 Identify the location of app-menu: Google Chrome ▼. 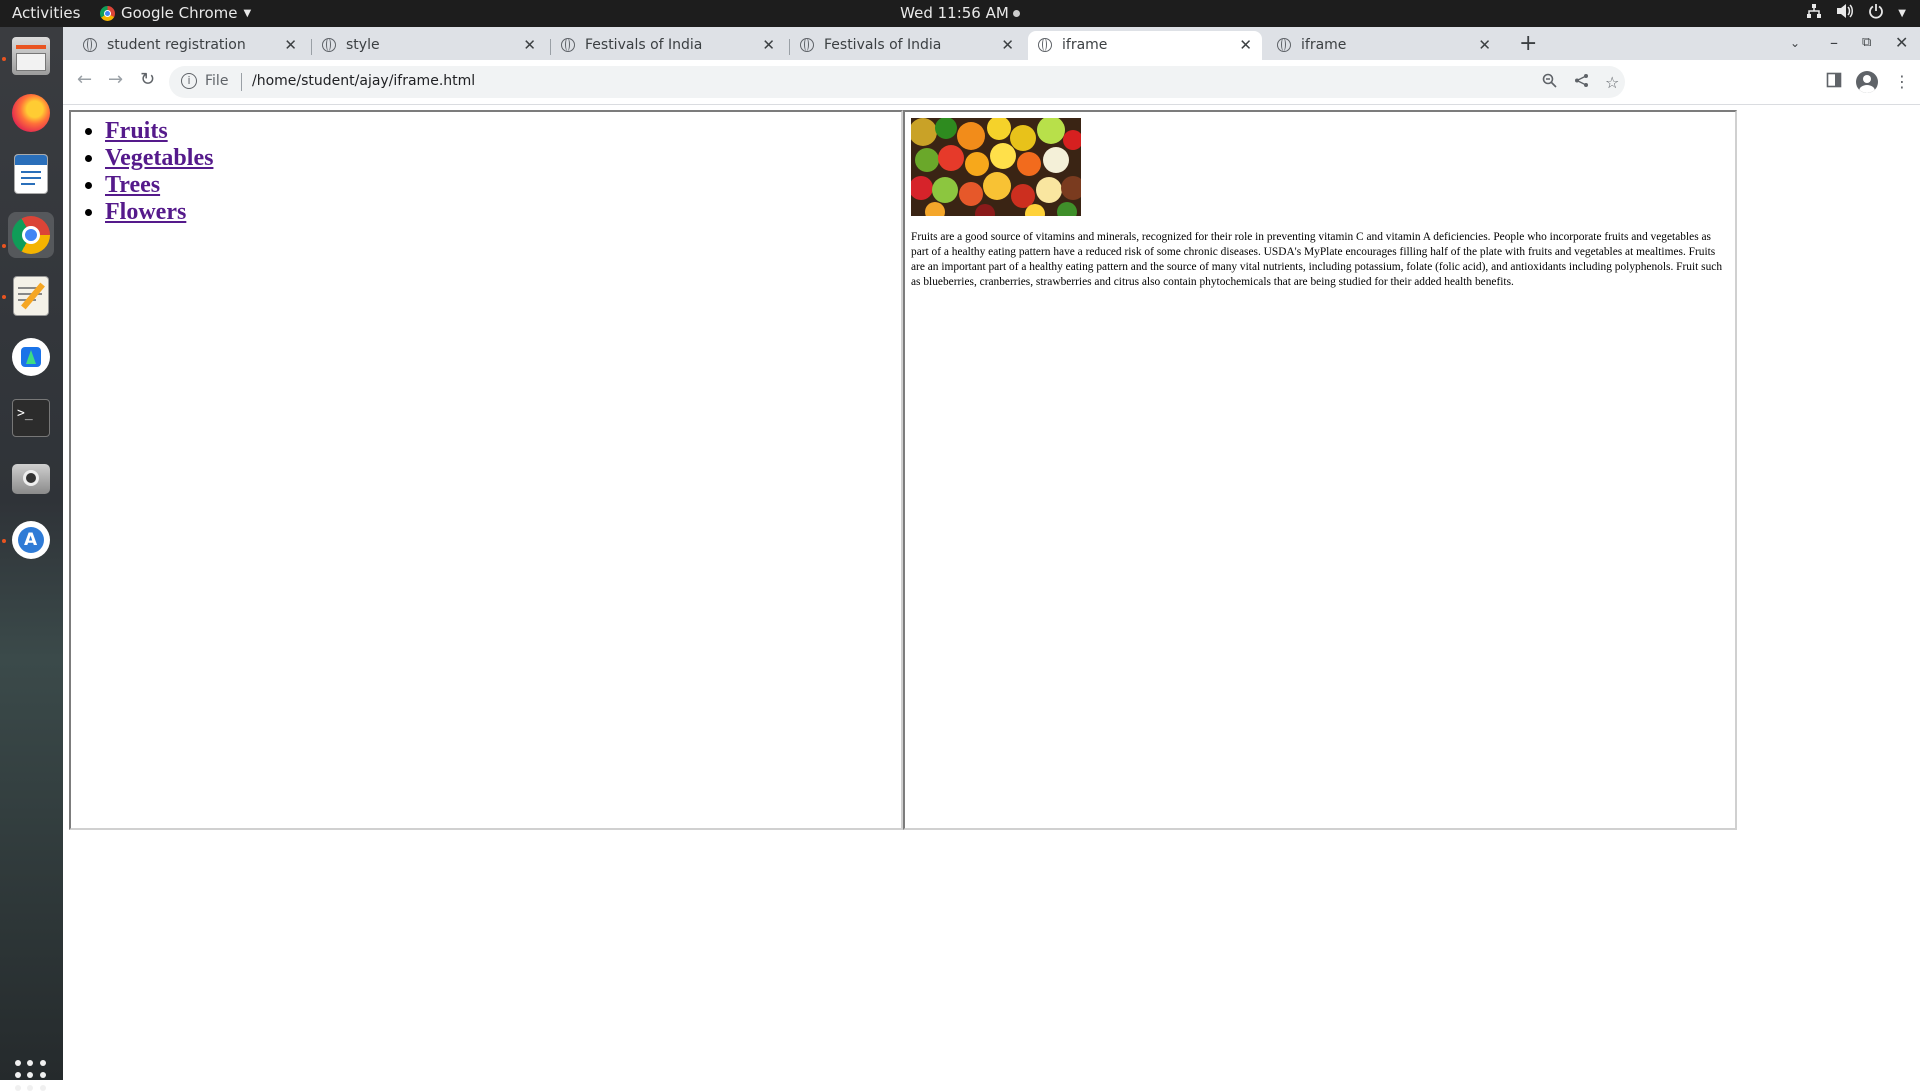
(175, 13).